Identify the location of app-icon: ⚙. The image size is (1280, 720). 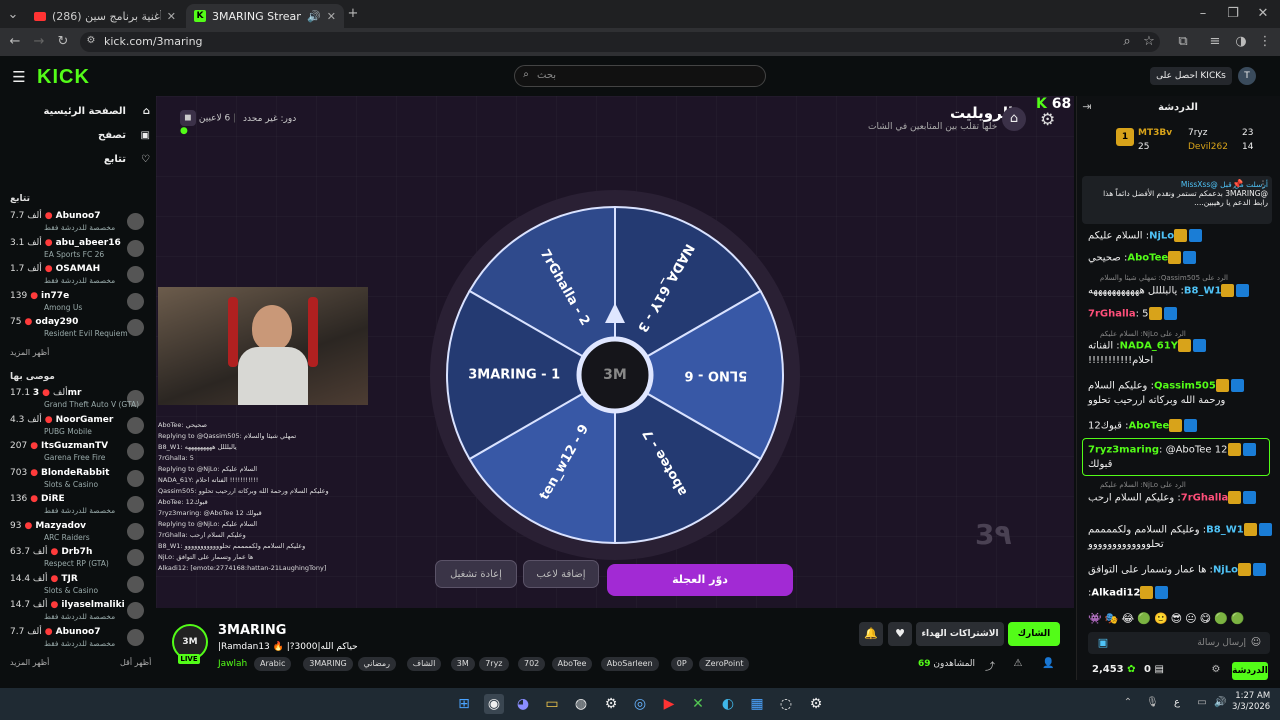
(611, 704).